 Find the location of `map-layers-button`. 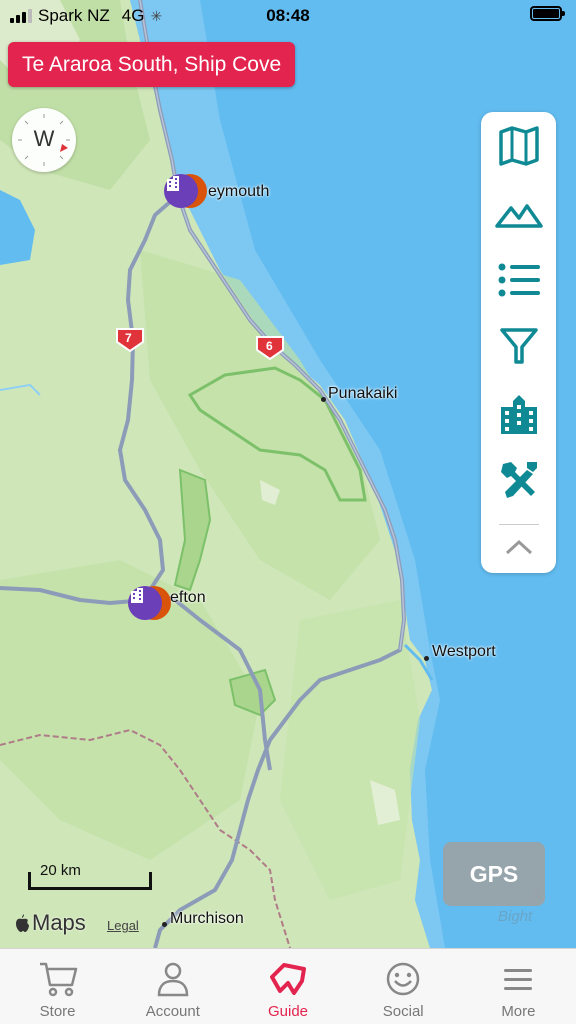

map-layers-button is located at coordinates (518, 146).